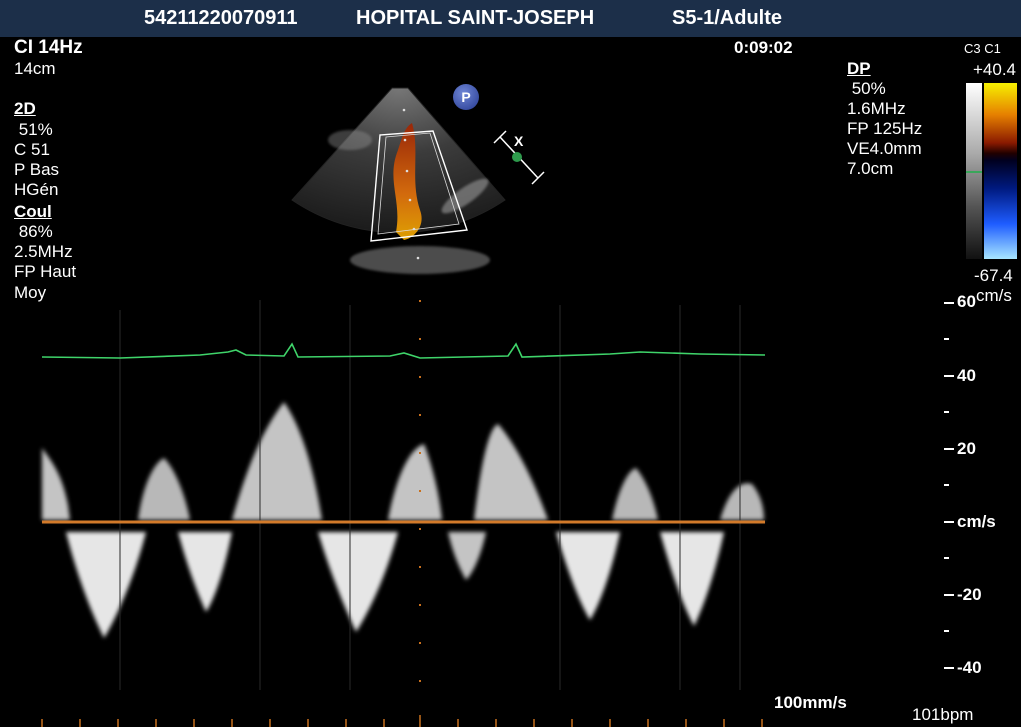 This screenshot has width=1021, height=727. I want to click on preset-badge: P, so click(466, 97).